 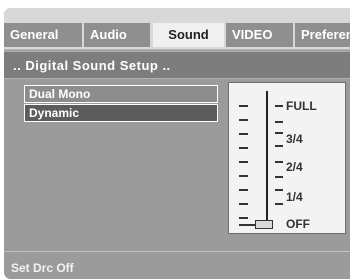 What do you see at coordinates (259, 35) in the screenshot?
I see `tab-video: VIDEO` at bounding box center [259, 35].